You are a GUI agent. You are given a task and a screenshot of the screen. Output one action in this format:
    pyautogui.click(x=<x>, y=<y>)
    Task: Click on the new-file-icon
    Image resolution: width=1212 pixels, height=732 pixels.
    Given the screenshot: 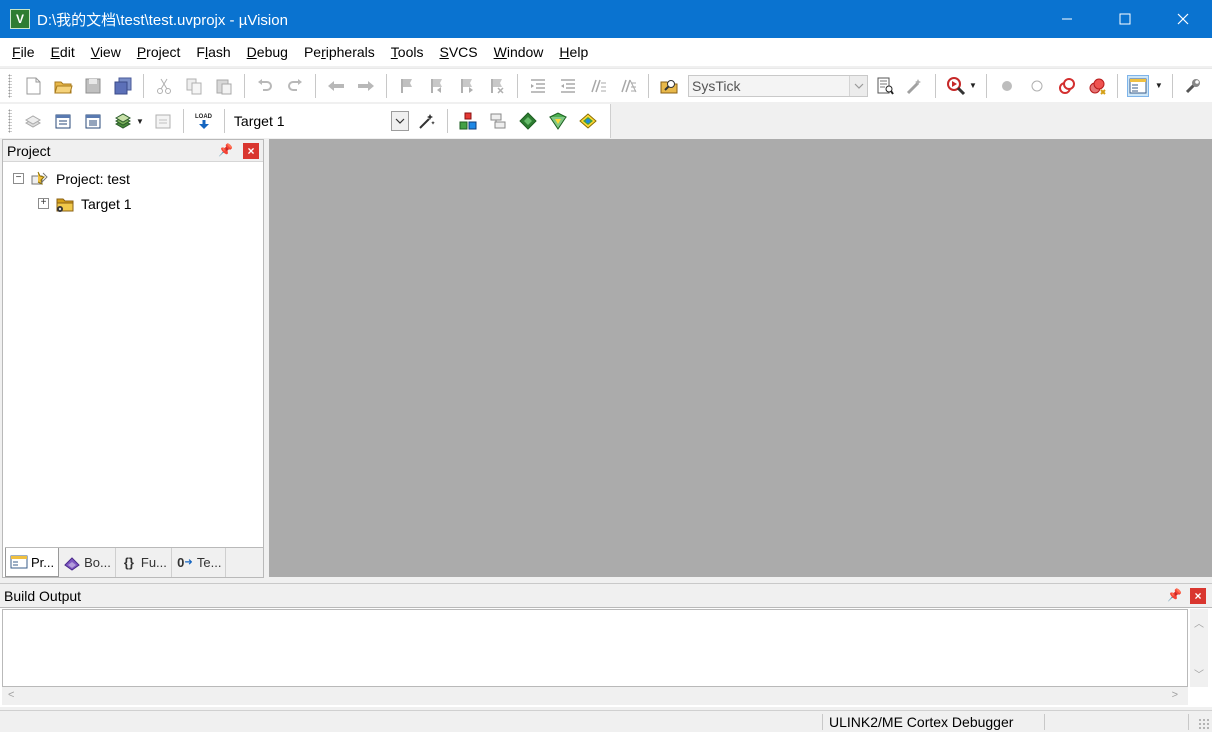 What is the action you would take?
    pyautogui.click(x=33, y=85)
    